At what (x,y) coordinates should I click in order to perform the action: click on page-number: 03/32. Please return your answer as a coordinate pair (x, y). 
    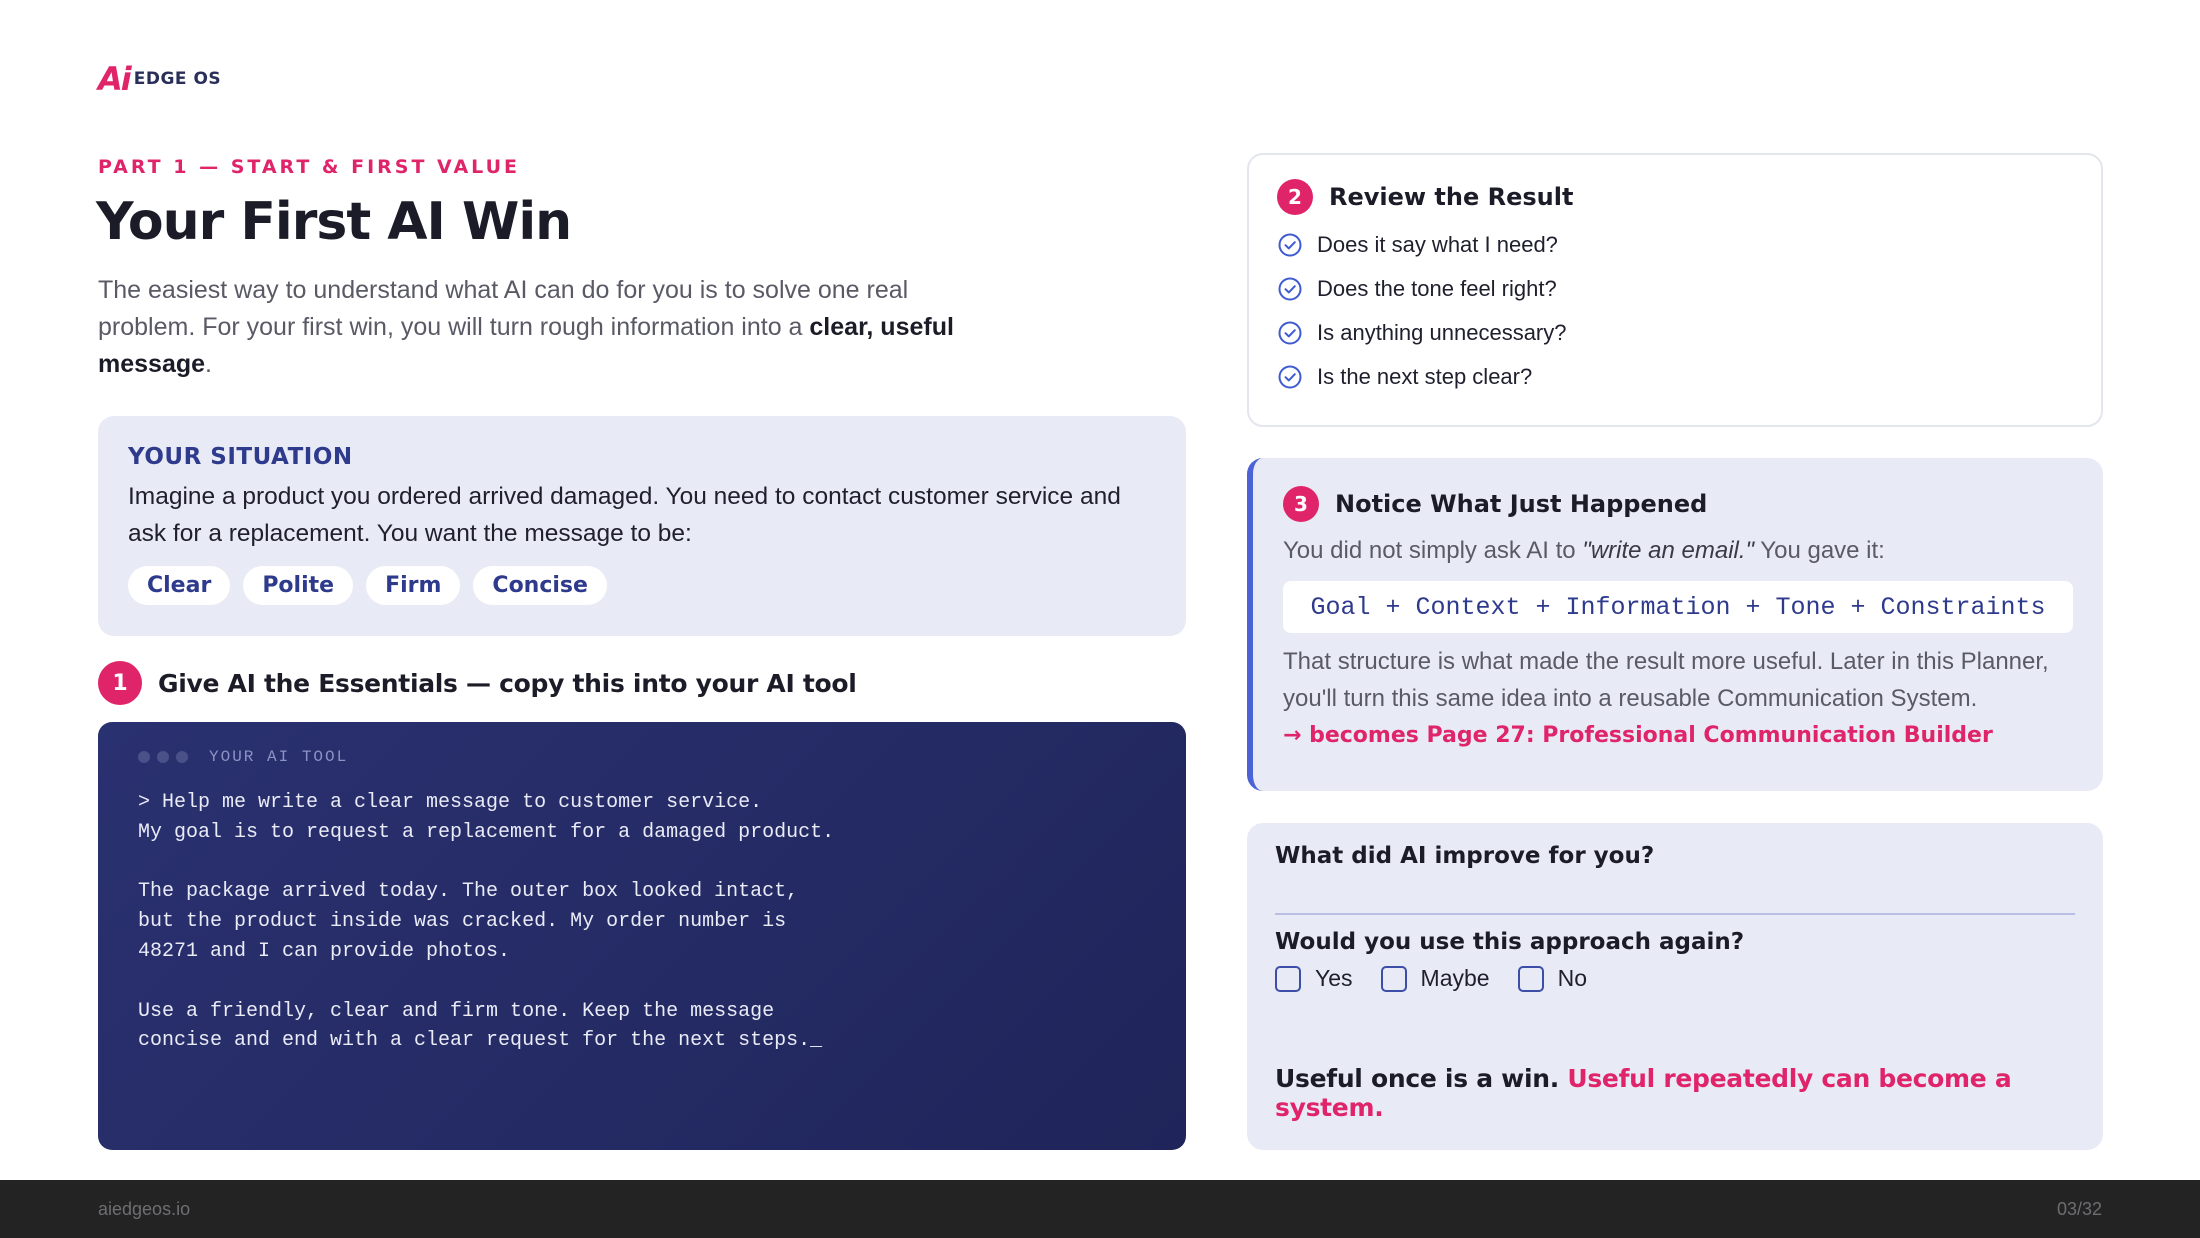
    Looking at the image, I should click on (2079, 1208).